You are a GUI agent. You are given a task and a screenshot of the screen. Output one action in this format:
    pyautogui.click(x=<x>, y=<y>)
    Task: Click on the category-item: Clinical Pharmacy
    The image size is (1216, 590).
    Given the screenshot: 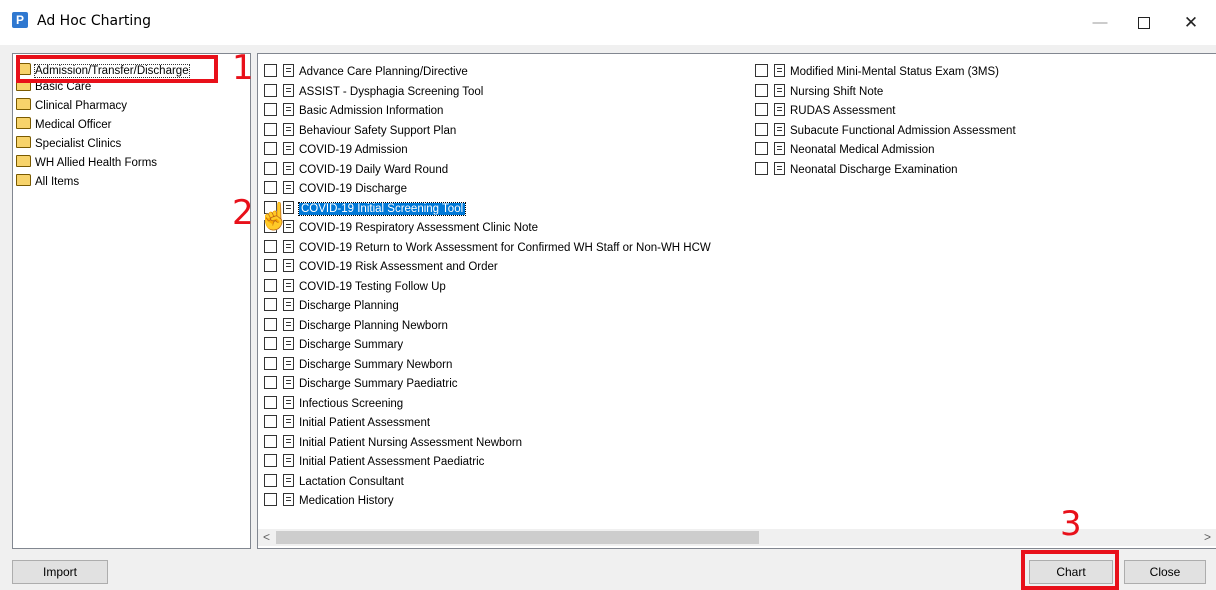 What is the action you would take?
    pyautogui.click(x=71, y=106)
    